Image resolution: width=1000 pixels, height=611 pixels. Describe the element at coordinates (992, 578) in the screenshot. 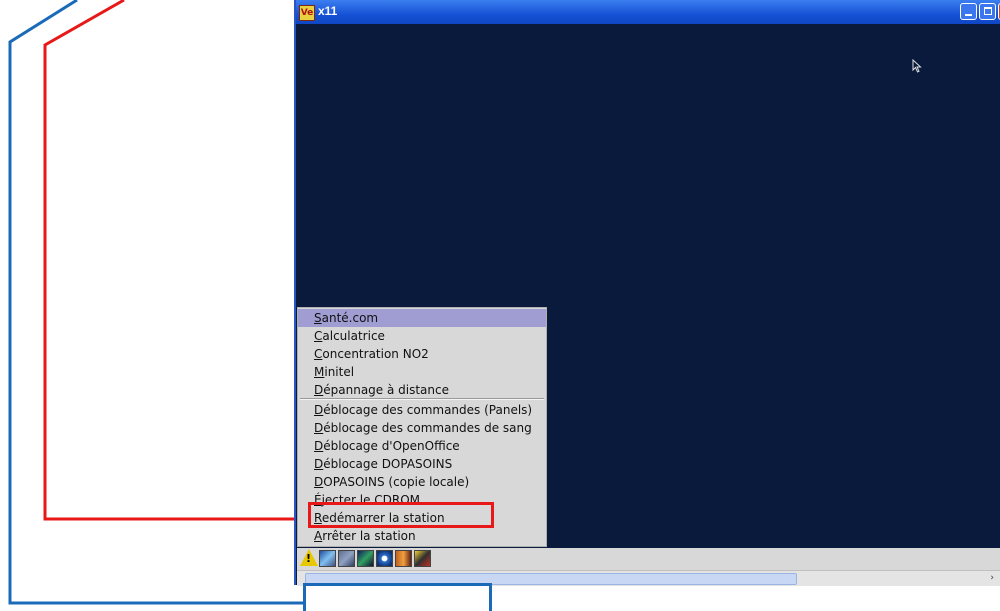

I see `scroll-right-icon: ›` at that location.